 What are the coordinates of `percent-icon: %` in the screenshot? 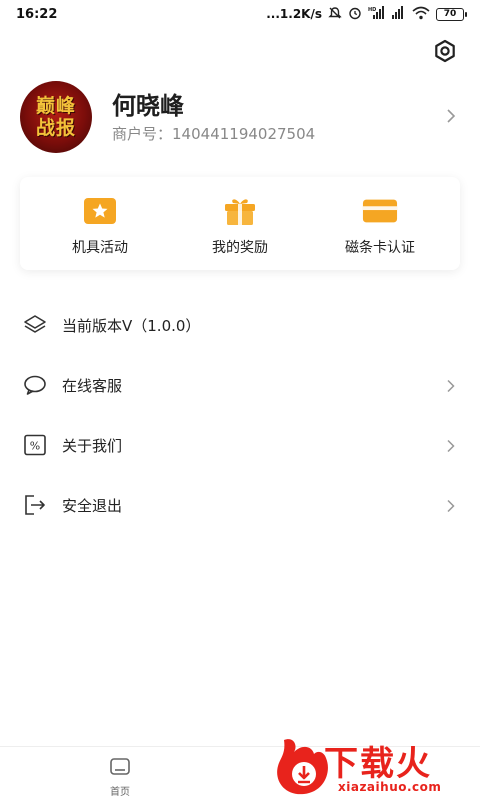 It's located at (35, 445).